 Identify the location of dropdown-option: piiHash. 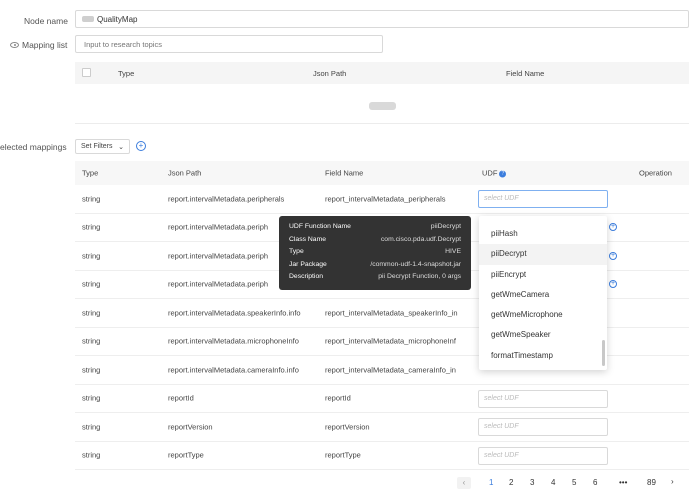
(543, 234).